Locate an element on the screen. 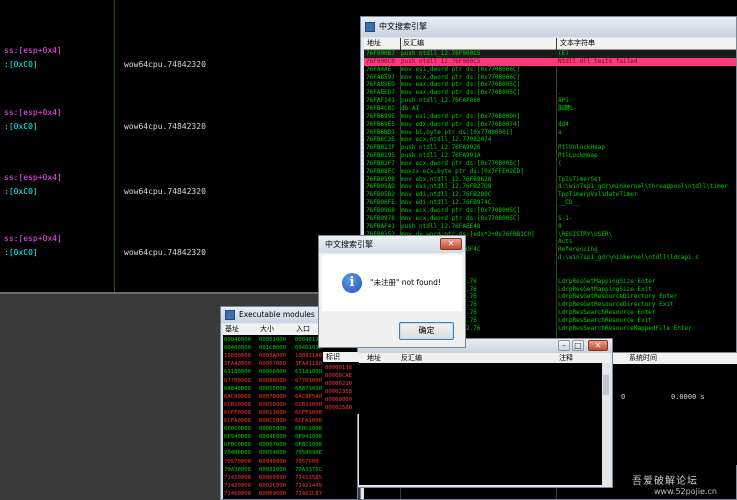 The height and width of the screenshot is (500, 737). label-value: 0000DCAE is located at coordinates (338, 376).